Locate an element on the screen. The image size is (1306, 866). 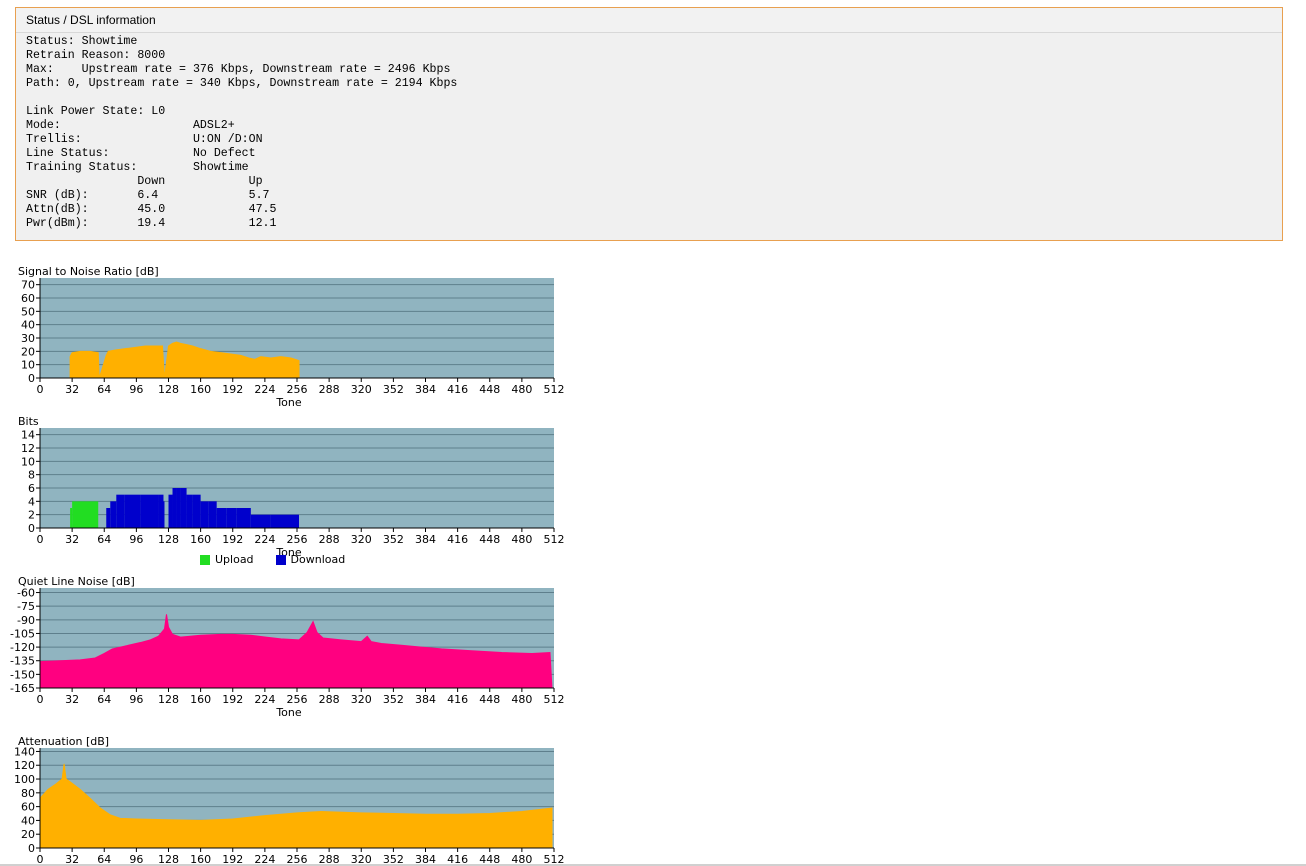
y-tick-label: 100 is located at coordinates (24, 779).